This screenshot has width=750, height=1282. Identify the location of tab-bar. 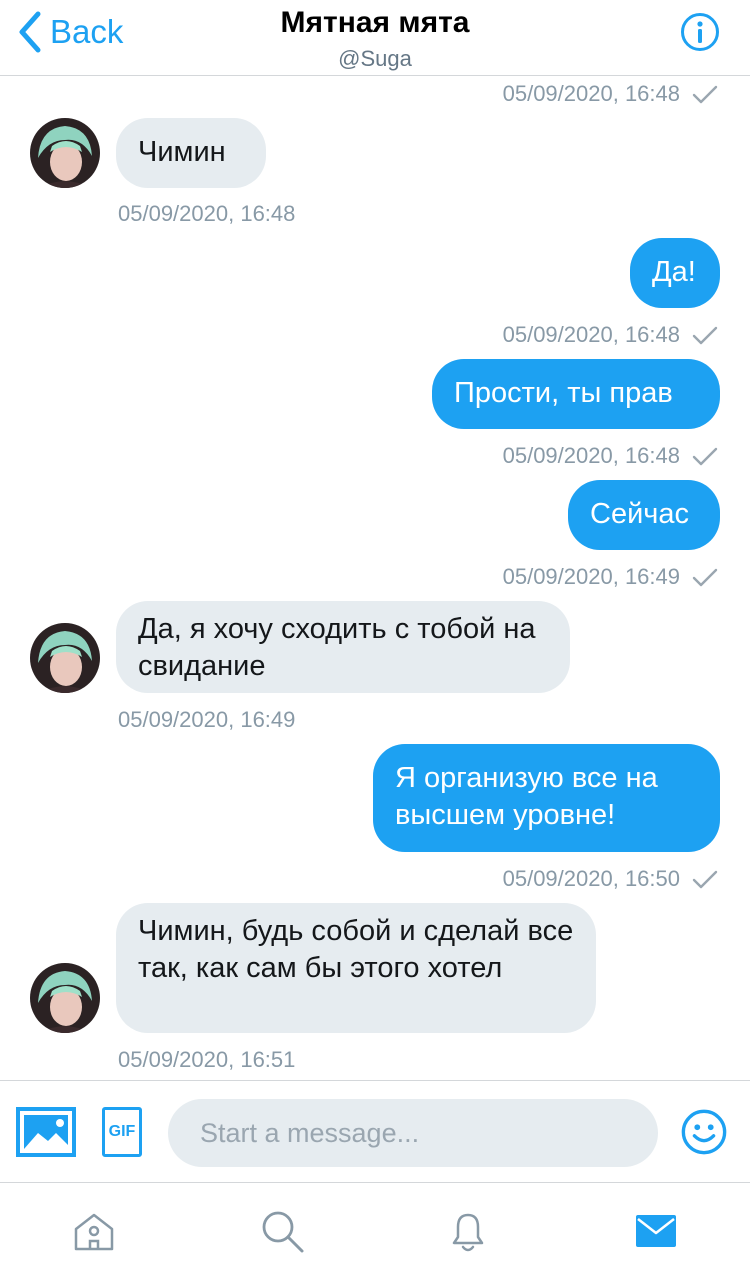
(375, 1232).